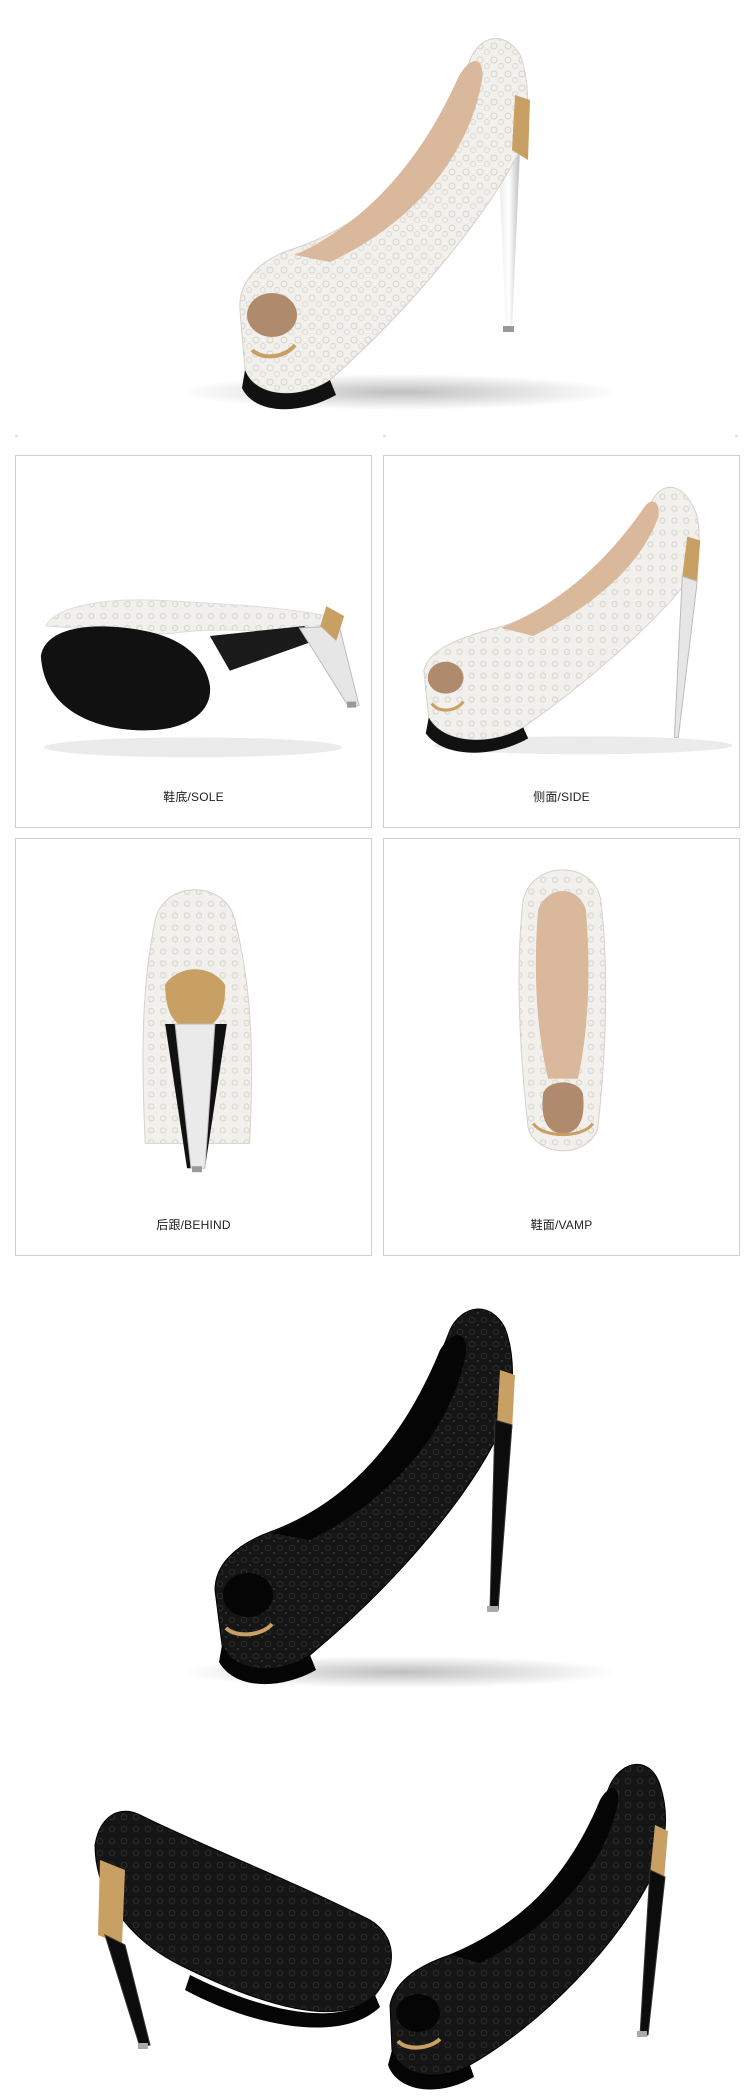  What do you see at coordinates (400, 224) in the screenshot?
I see `hero-white-shoe-image` at bounding box center [400, 224].